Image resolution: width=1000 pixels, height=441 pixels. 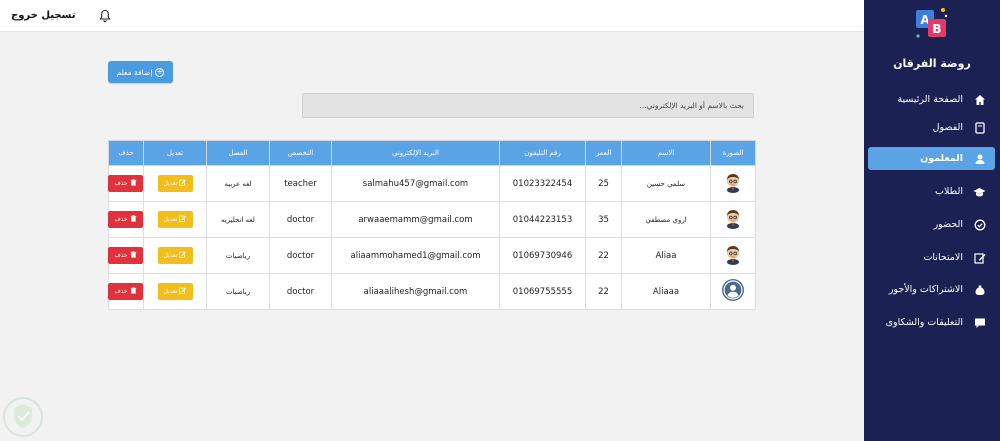 I want to click on check-circle-icon, so click(x=979, y=224).